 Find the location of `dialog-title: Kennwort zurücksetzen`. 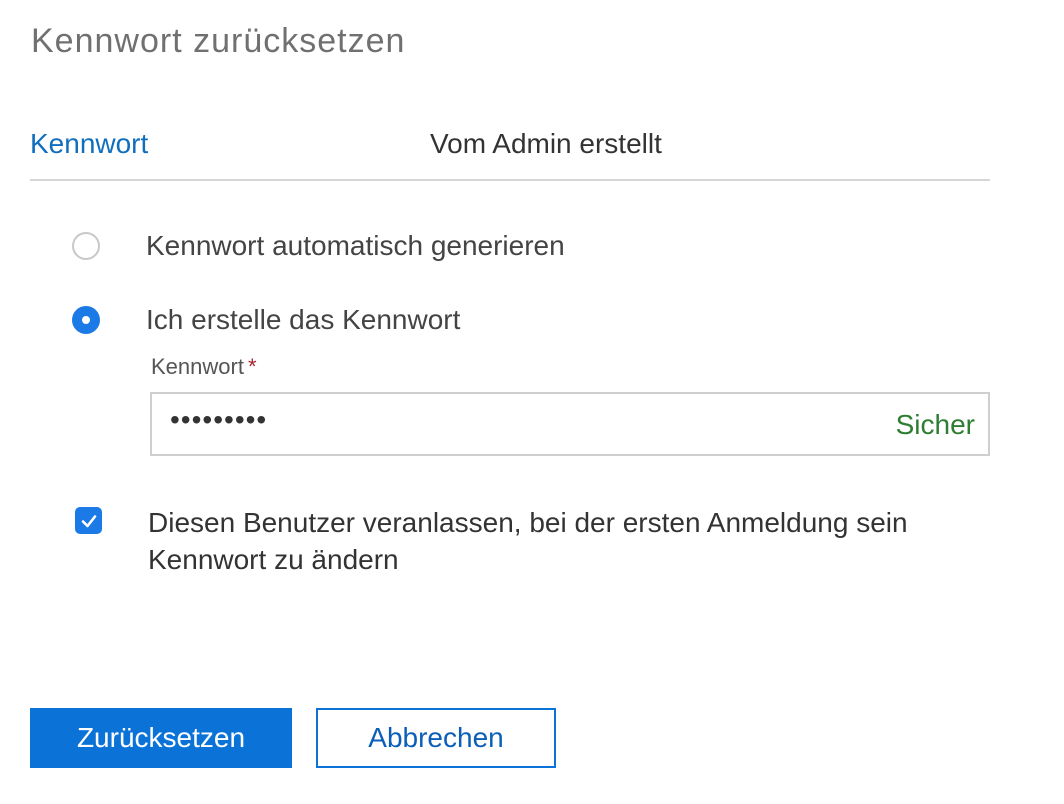

dialog-title: Kennwort zurücksetzen is located at coordinates (218, 41).